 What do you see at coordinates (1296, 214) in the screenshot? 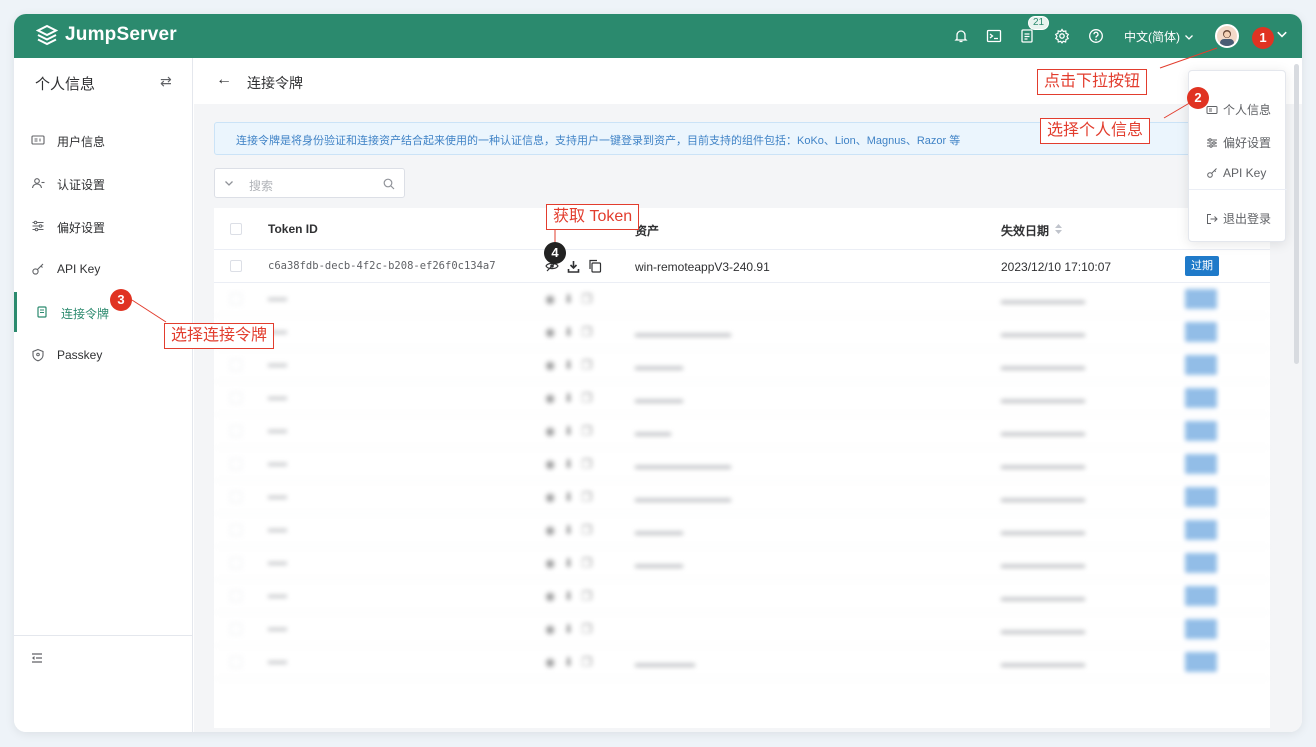
I see `scrollbar` at bounding box center [1296, 214].